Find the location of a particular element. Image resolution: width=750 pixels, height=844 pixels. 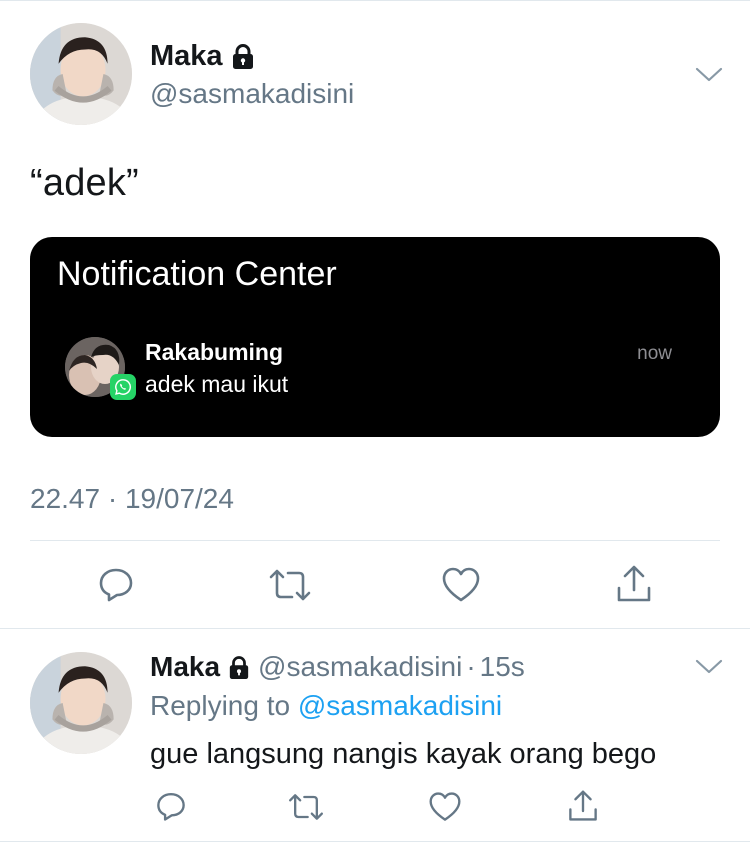

reply-author-handle: @sasmakadisini is located at coordinates (360, 667).